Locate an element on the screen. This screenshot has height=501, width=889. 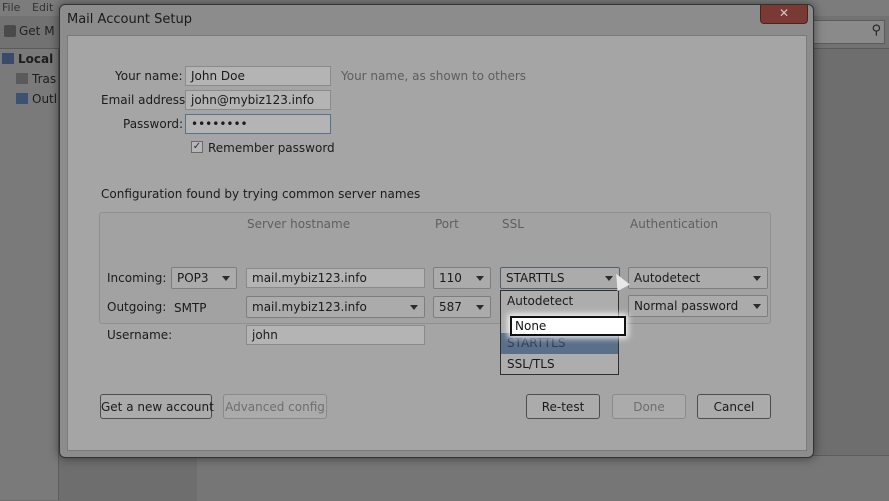
retest-button: Re-test is located at coordinates (563, 406).